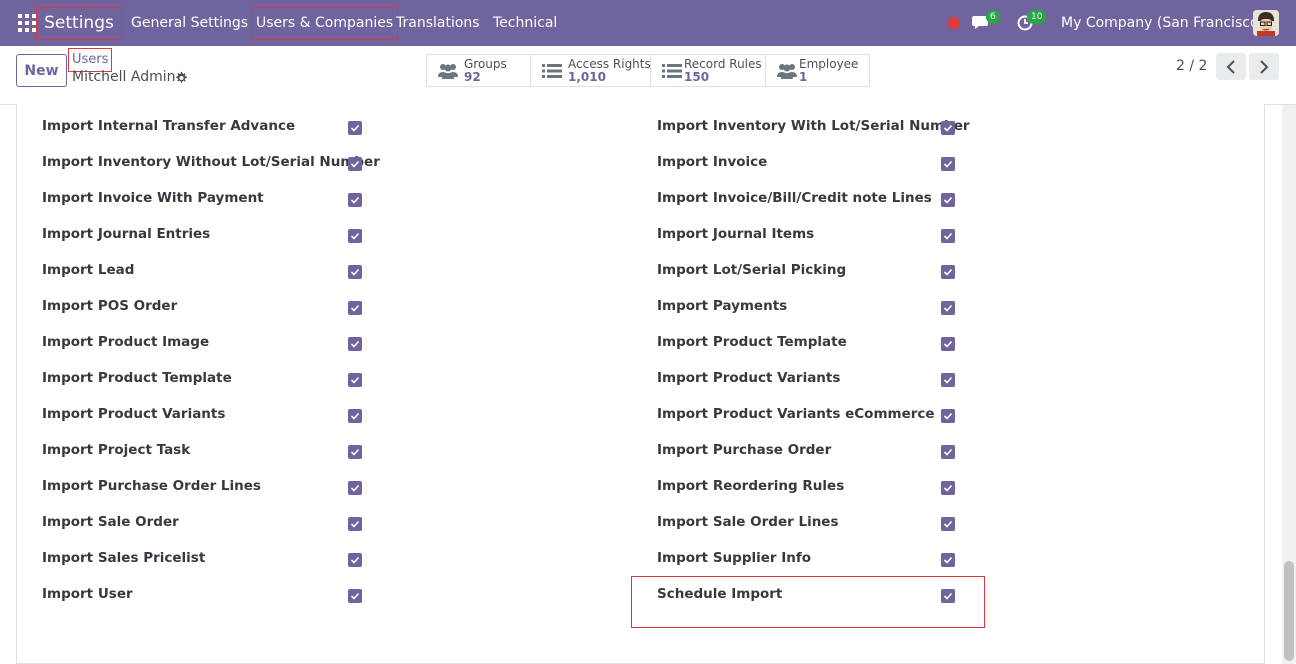 The height and width of the screenshot is (664, 1296). What do you see at coordinates (808, 602) in the screenshot?
I see `highlight-box` at bounding box center [808, 602].